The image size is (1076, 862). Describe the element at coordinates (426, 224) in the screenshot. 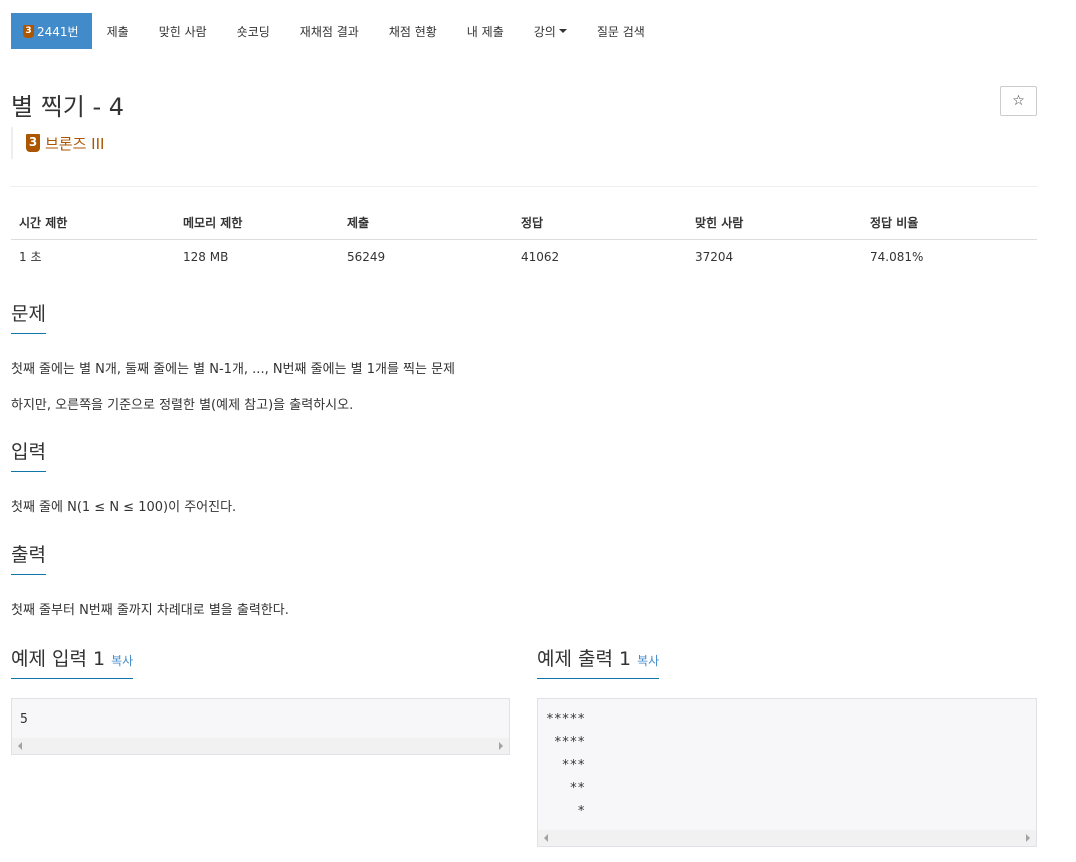

I see `header-submissions: 제출` at that location.